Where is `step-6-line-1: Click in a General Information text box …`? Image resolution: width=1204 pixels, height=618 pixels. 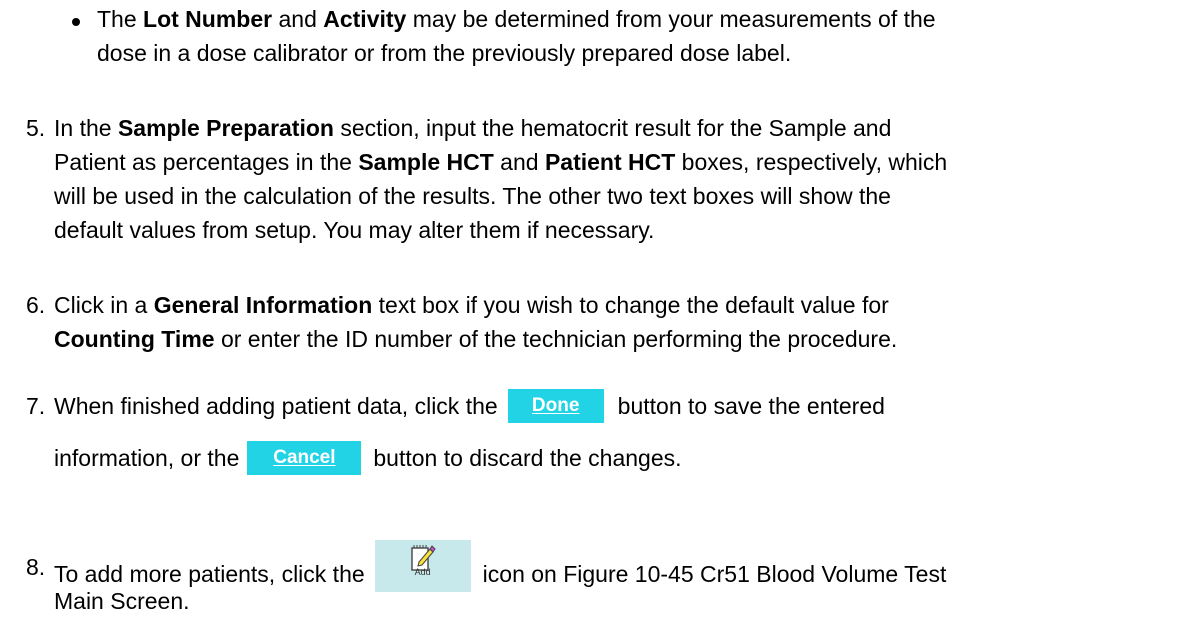 step-6-line-1: Click in a General Information text box … is located at coordinates (471, 305).